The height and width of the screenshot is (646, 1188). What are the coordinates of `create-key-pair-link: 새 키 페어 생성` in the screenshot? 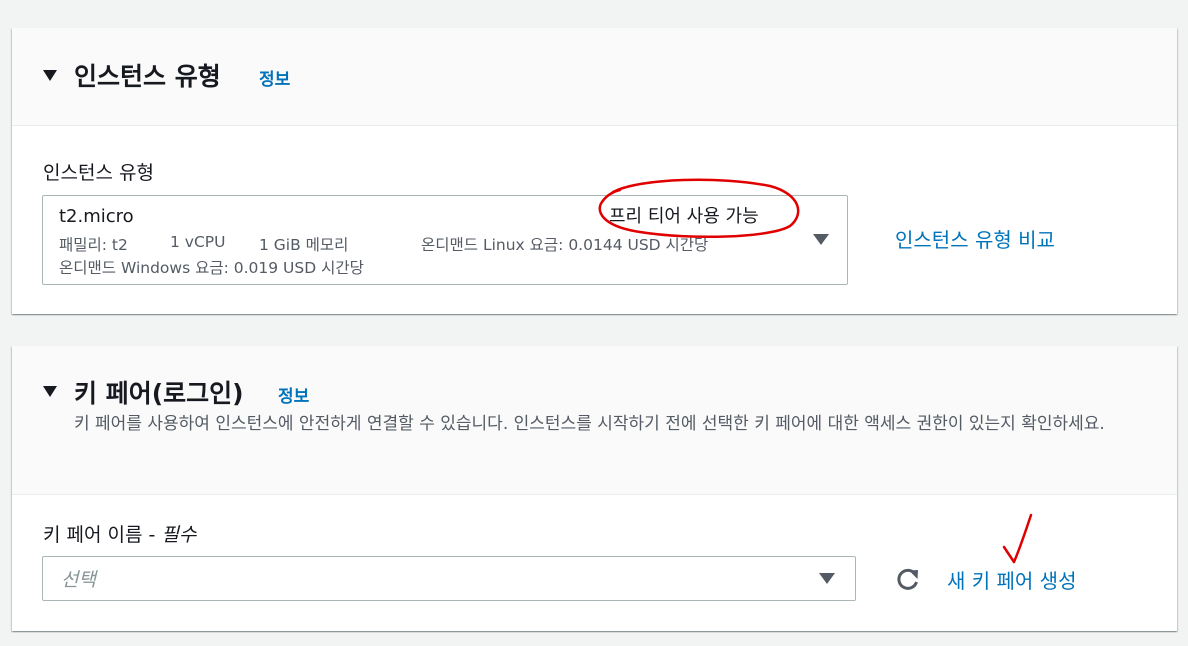 It's located at (1011, 579).